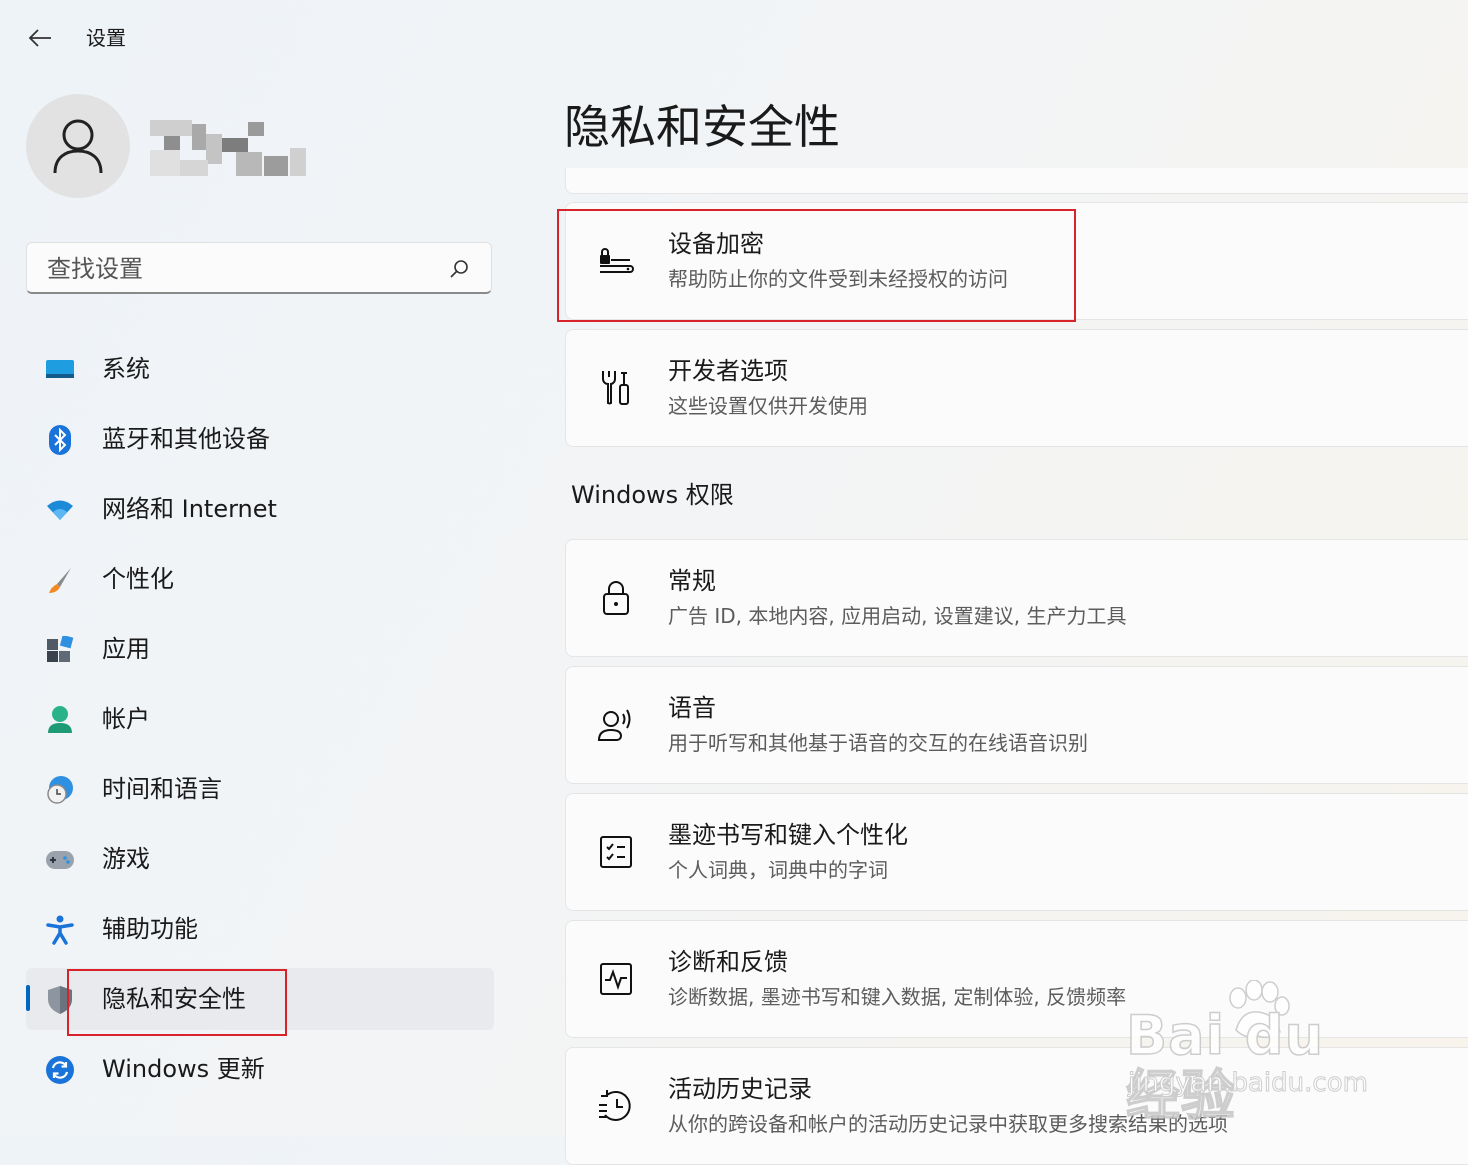  Describe the element at coordinates (60, 440) in the screenshot. I see `bluetooth-icon` at that location.